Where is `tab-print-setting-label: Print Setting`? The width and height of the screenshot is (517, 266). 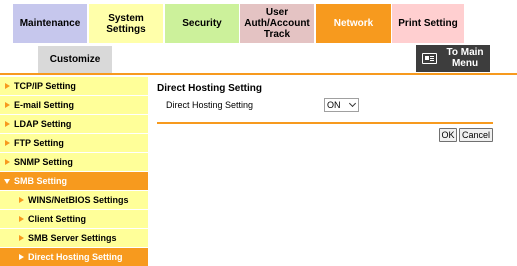
tab-print-setting-label: Print Setting is located at coordinates (428, 23).